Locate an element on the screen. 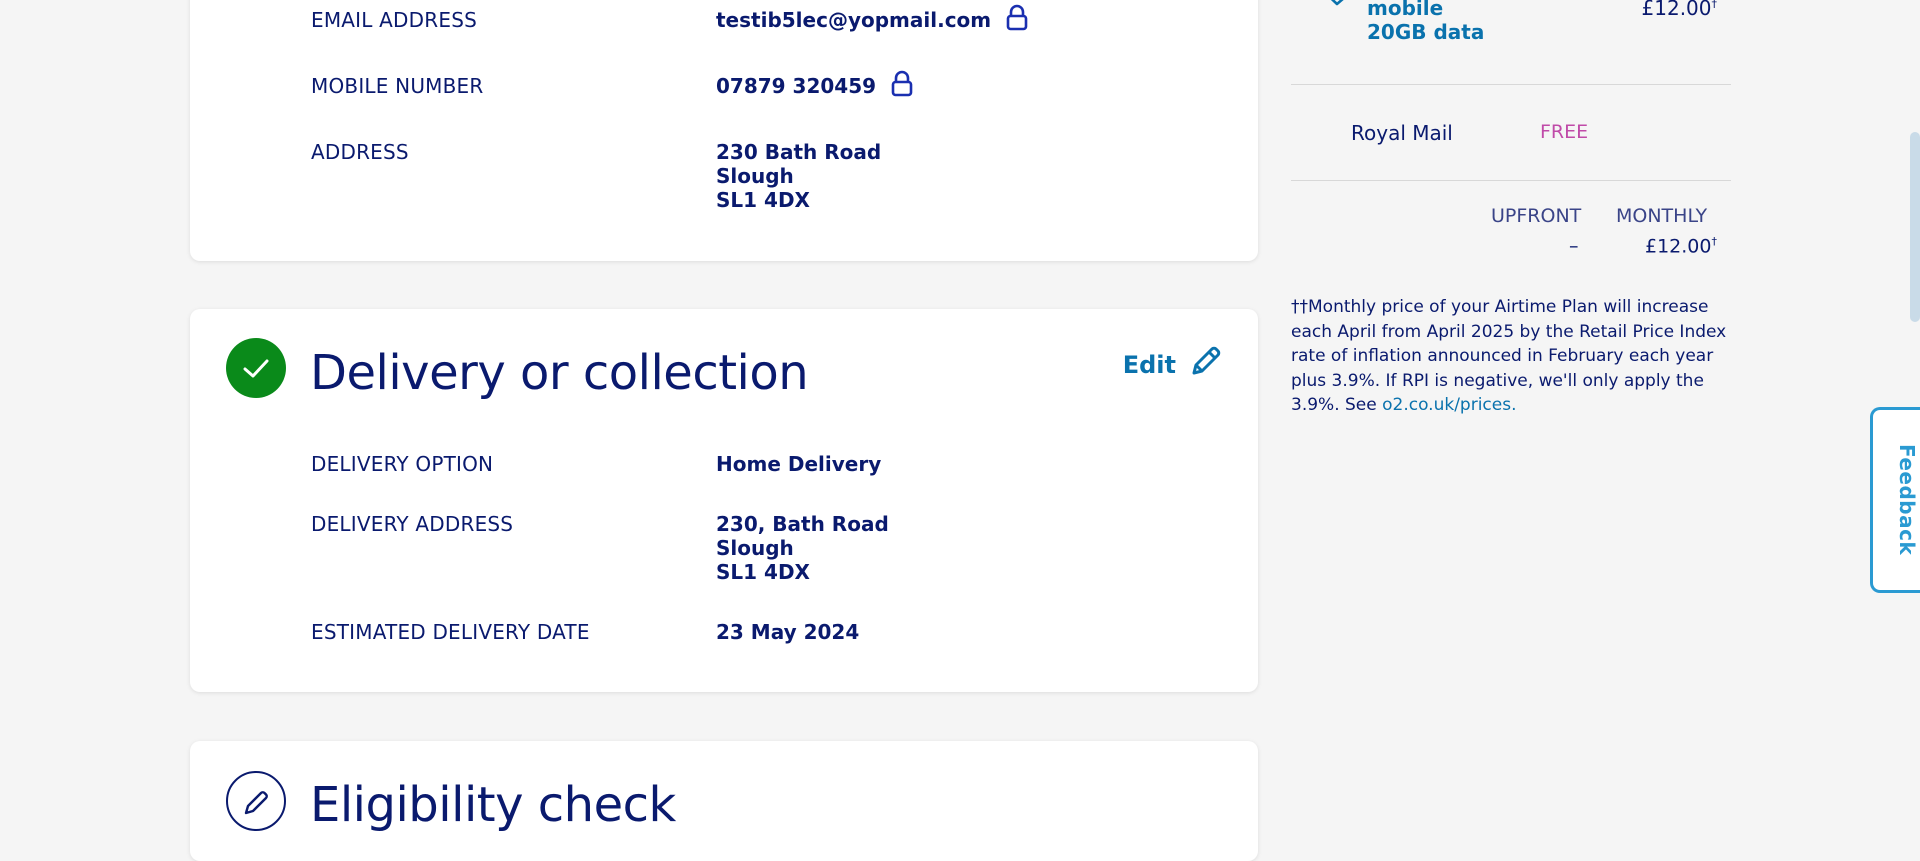 The height and width of the screenshot is (861, 1920). monthly-value-wrap: £12.00† is located at coordinates (1681, 246).